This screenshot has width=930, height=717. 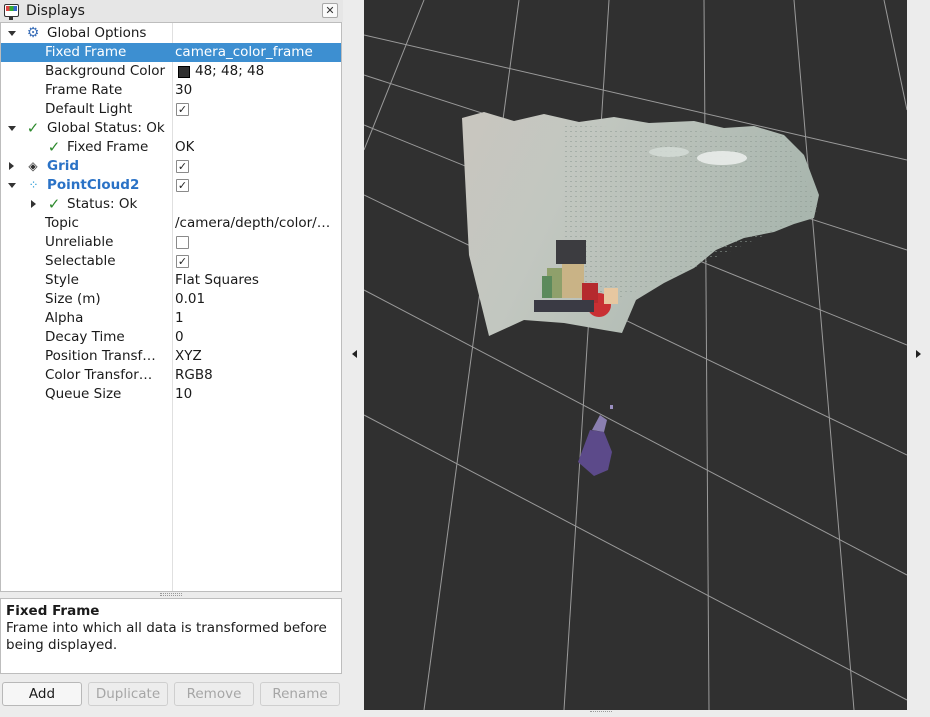 What do you see at coordinates (84, 90) in the screenshot?
I see `tree-row-label: Frame Rate` at bounding box center [84, 90].